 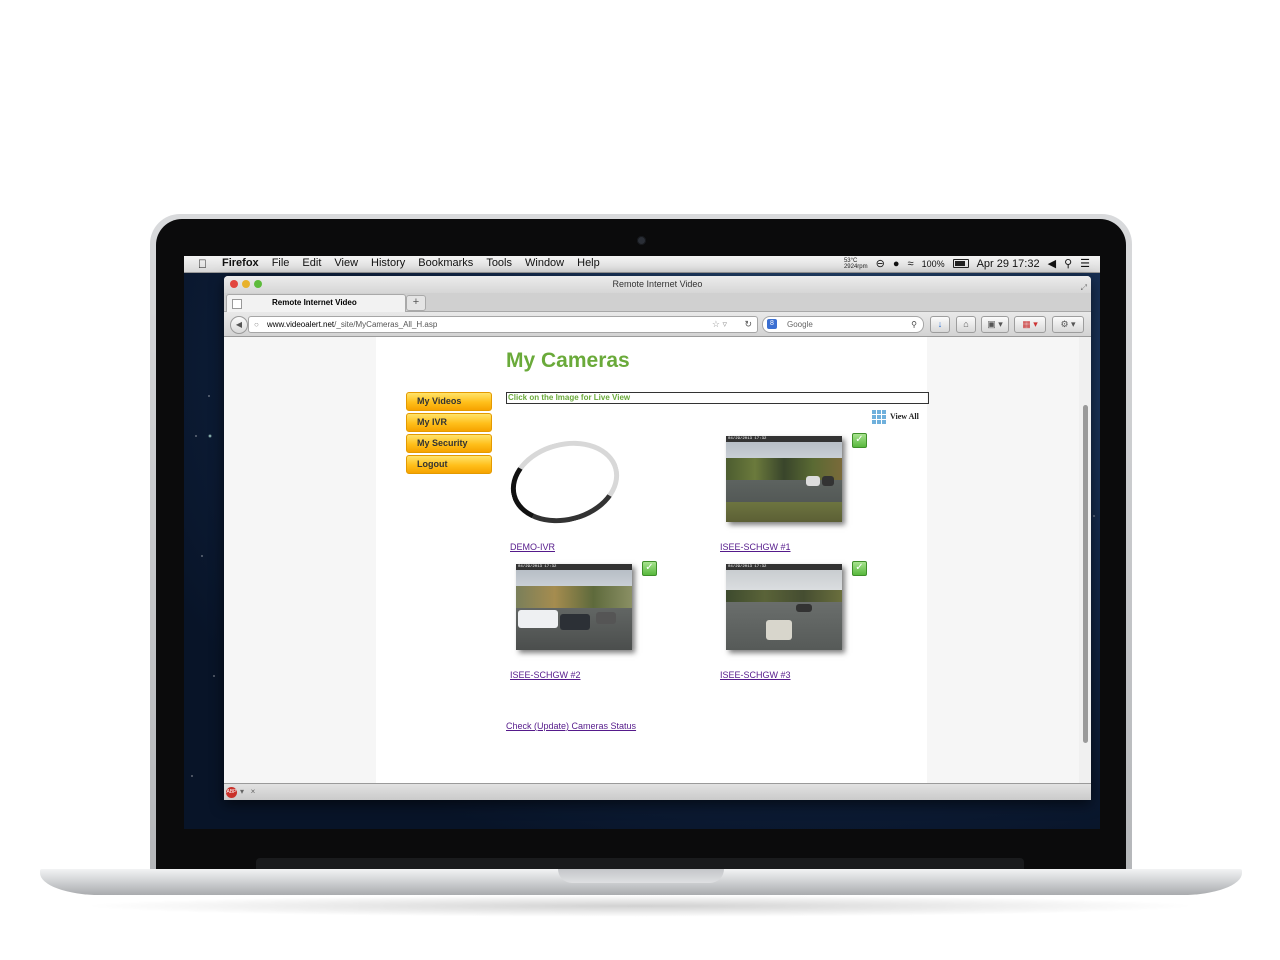 What do you see at coordinates (247, 791) in the screenshot?
I see `addon-bar-close-icon: ▾ ×` at bounding box center [247, 791].